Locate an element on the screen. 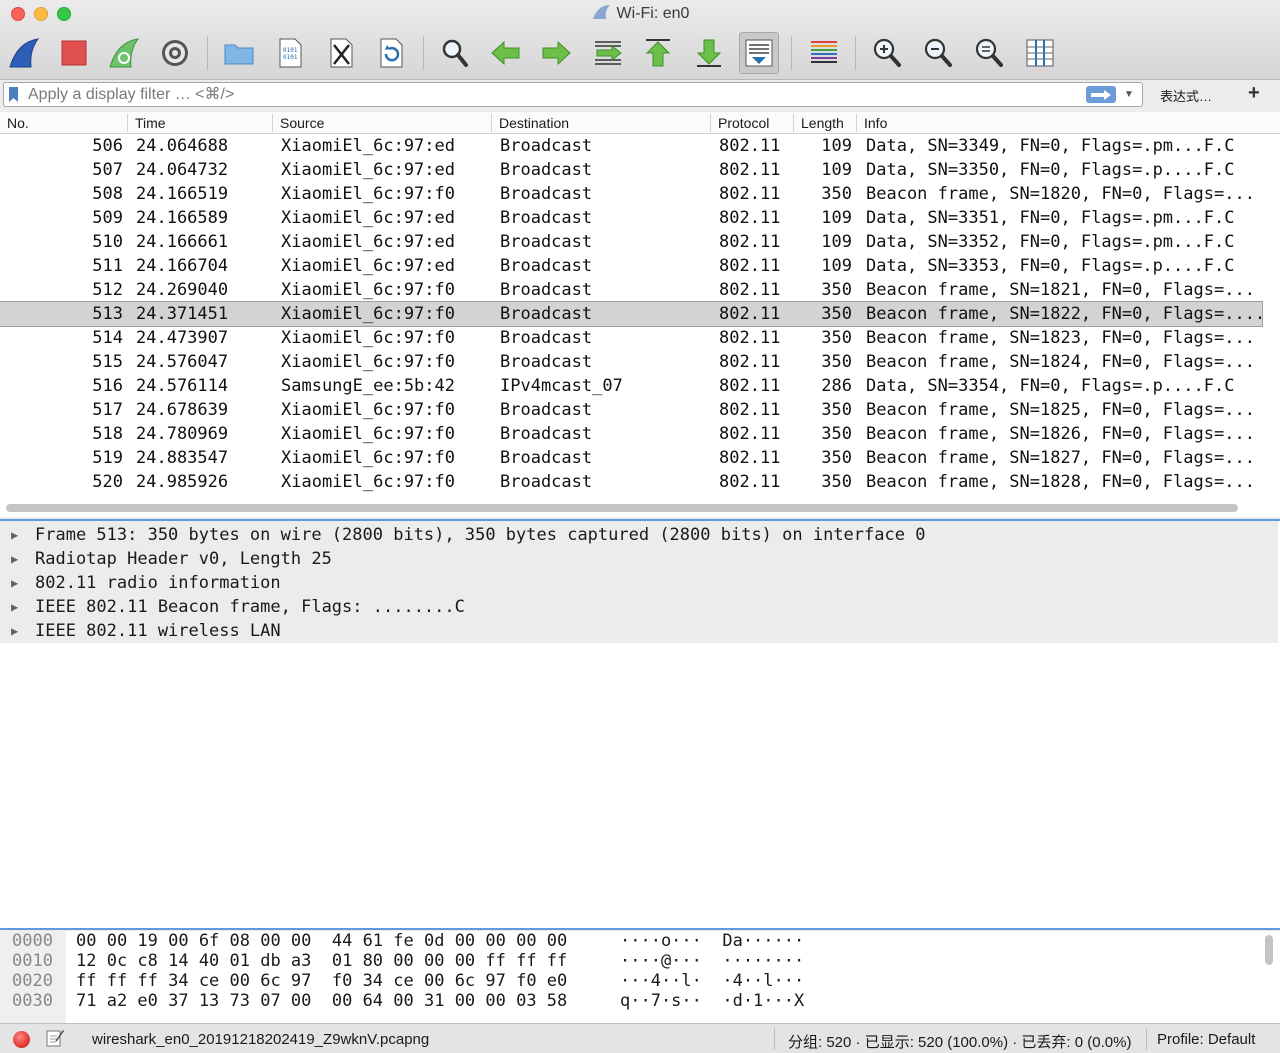  display-filter-bar: ▼ 表达式… + is located at coordinates (640, 95).